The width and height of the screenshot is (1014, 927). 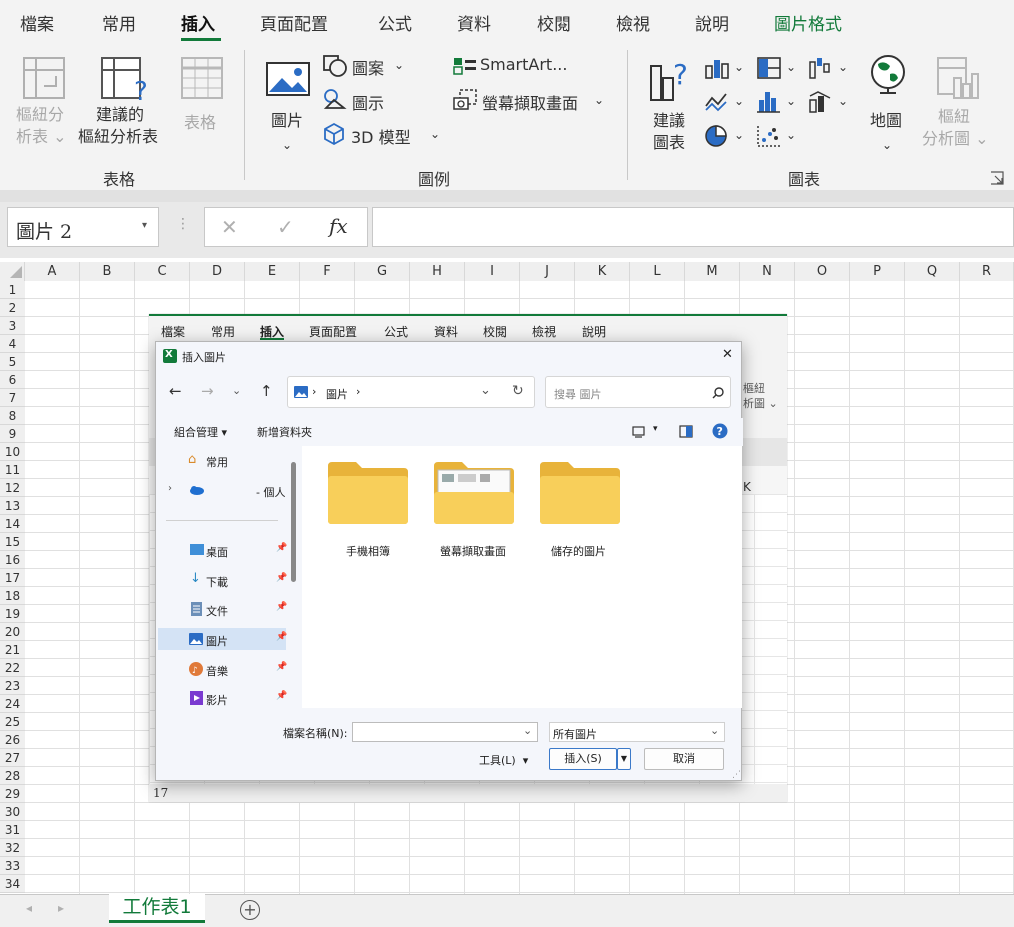 I want to click on add-sheet-button: +, so click(x=250, y=910).